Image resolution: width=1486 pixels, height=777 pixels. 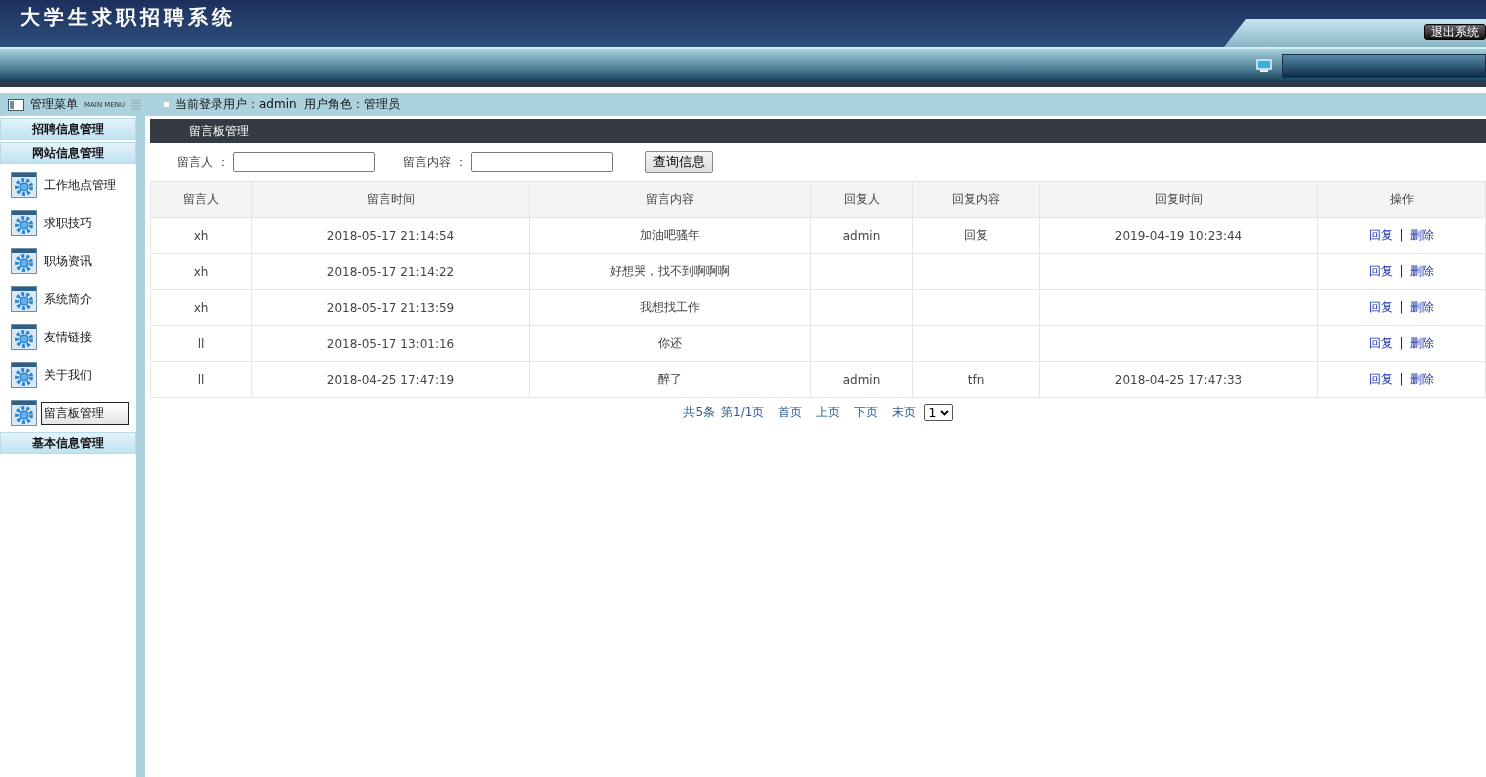 I want to click on system-title: 大学生求职招聘系统, so click(x=128, y=17).